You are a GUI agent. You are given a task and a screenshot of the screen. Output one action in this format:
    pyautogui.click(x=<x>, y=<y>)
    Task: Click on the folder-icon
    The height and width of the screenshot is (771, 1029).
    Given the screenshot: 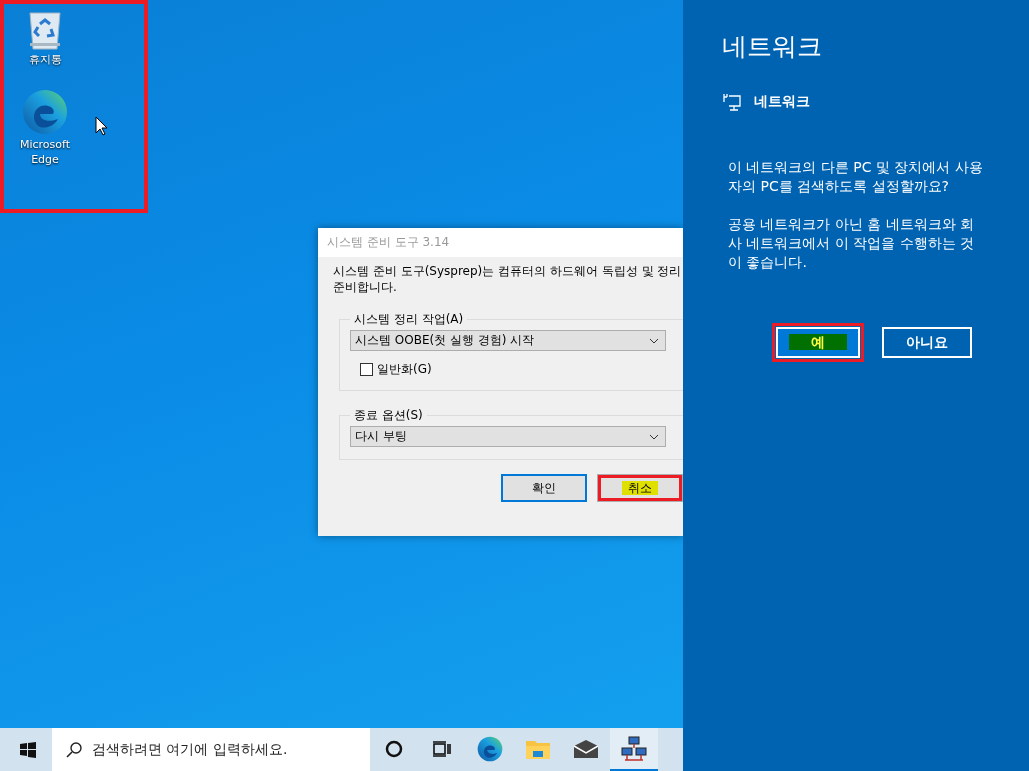 What is the action you would take?
    pyautogui.click(x=538, y=748)
    